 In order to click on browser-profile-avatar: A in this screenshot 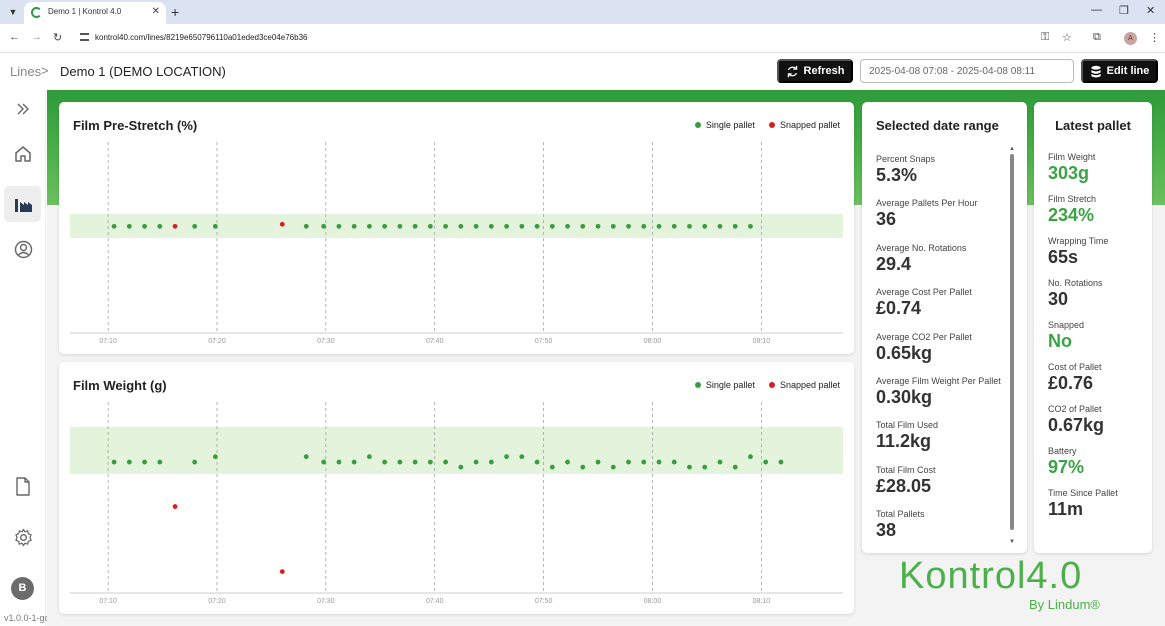, I will do `click(1130, 38)`.